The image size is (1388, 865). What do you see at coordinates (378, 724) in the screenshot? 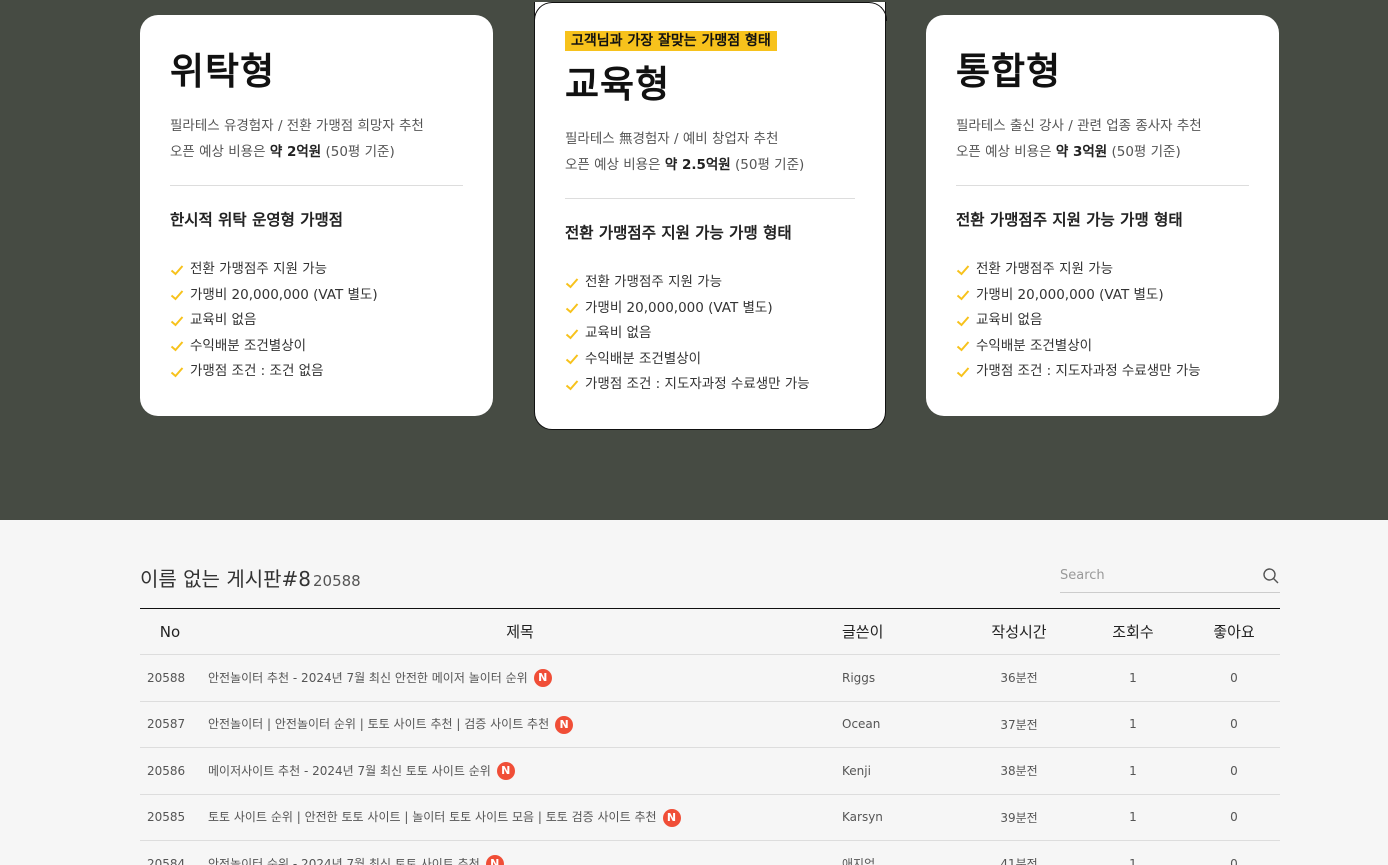
I see `post-title-link: 안전놀이터 | 안전놀이터 순위 | 토토 사이트 추천 | 검증 사이트 추천` at bounding box center [378, 724].